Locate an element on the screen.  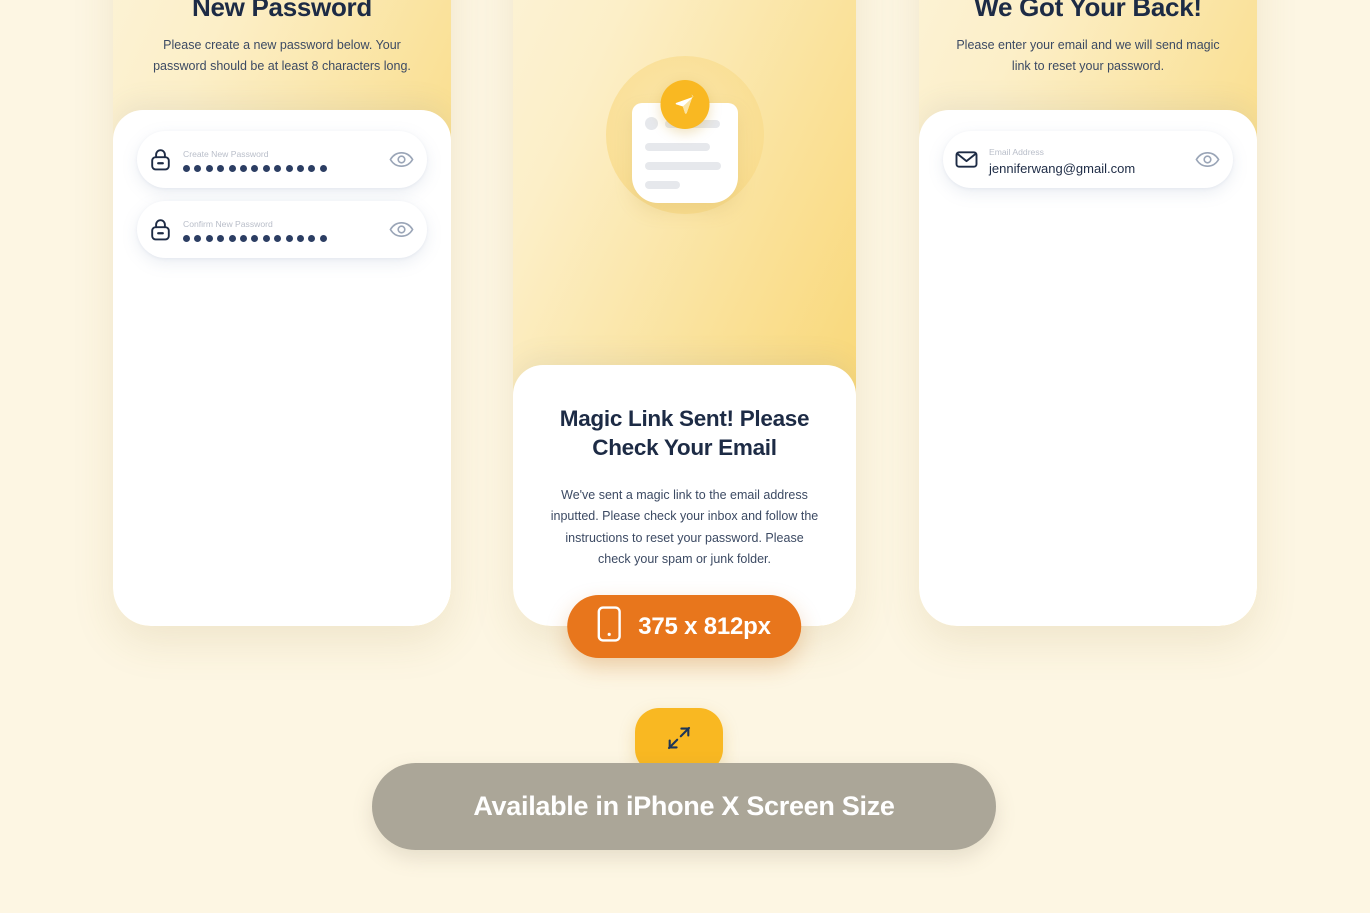
field-label: Create New Password is located at coordinates (226, 153).